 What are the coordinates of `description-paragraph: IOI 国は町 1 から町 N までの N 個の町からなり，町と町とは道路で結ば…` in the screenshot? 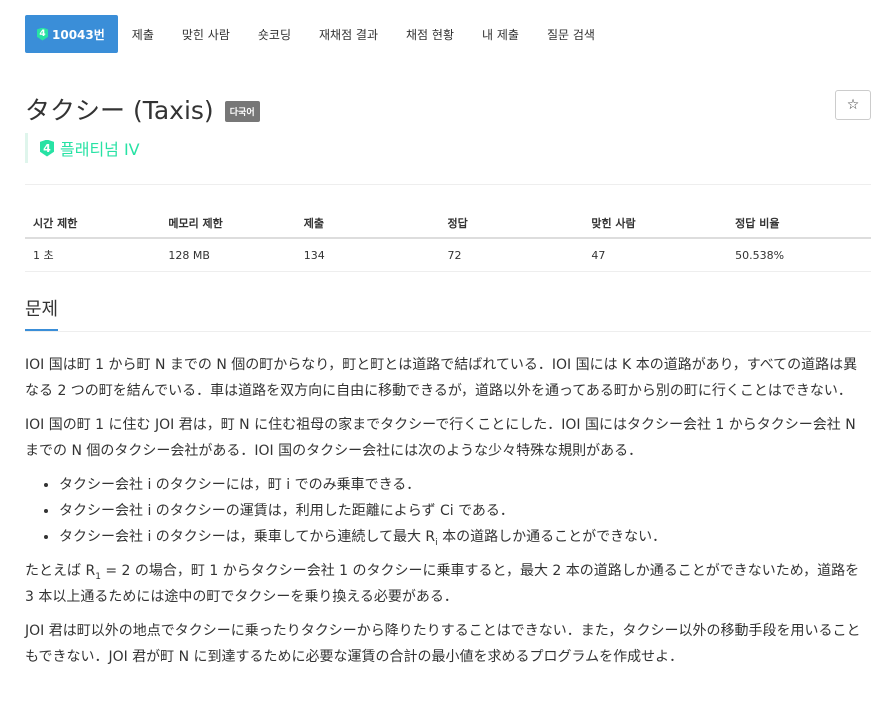 It's located at (441, 378).